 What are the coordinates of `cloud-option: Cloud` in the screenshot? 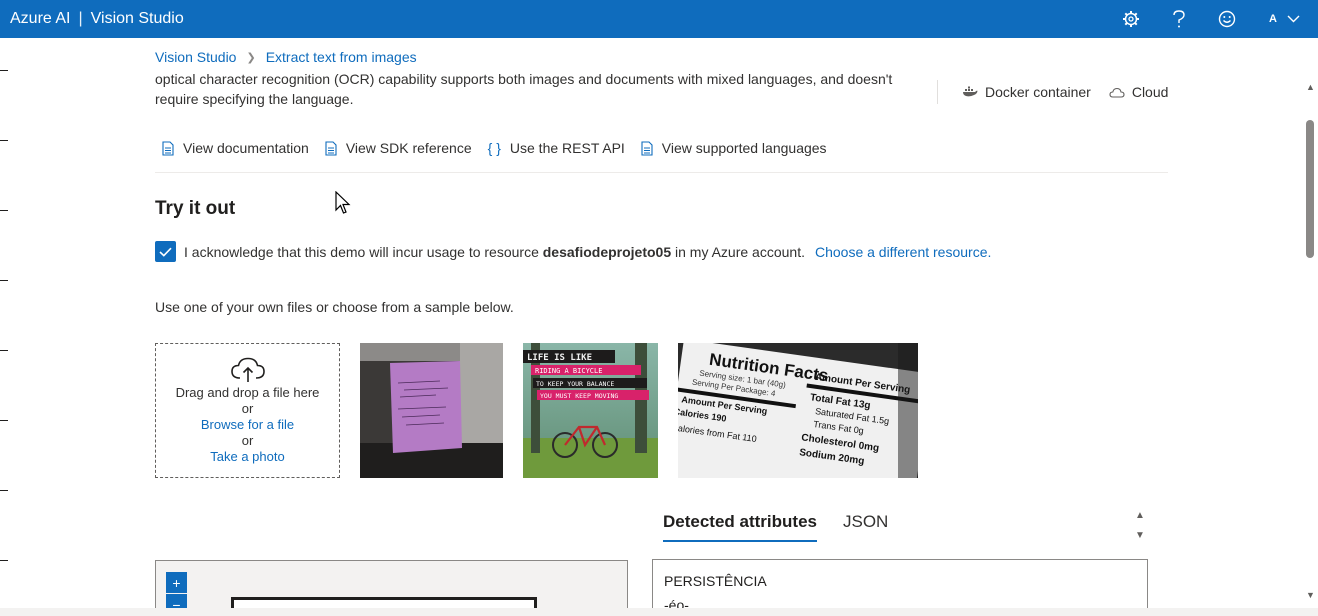 It's located at (1139, 92).